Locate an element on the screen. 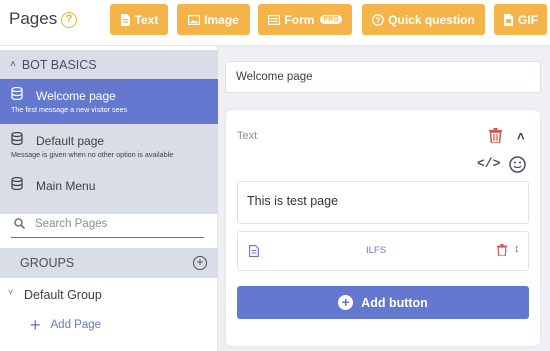 The width and height of the screenshot is (550, 351). page-name: Welcome page is located at coordinates (76, 96).